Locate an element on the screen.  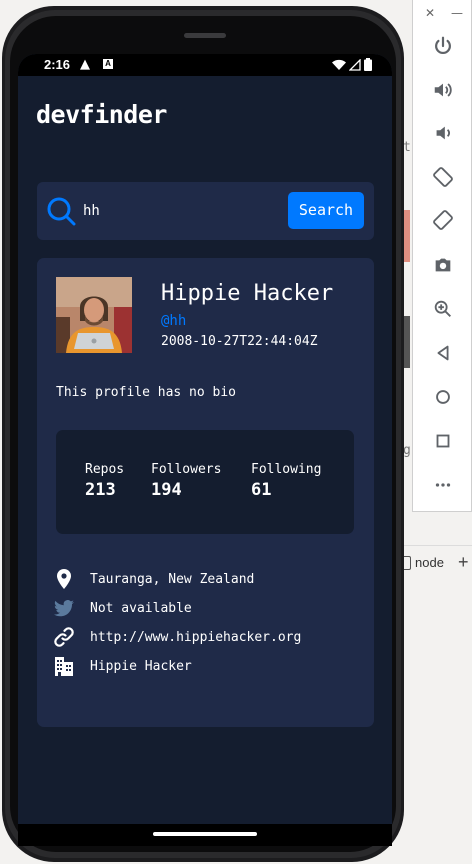
location-text: Tauranga, New Zealand is located at coordinates (172, 579).